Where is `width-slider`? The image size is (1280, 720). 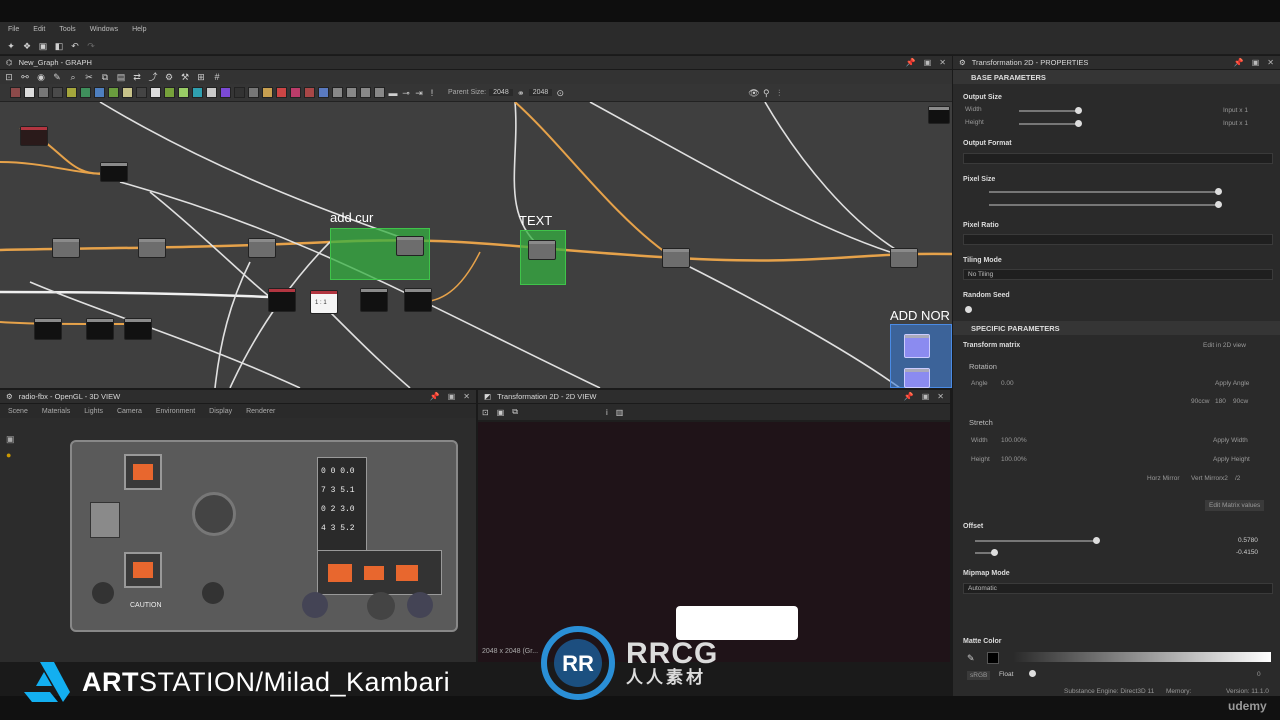
width-slider is located at coordinates (1049, 111).